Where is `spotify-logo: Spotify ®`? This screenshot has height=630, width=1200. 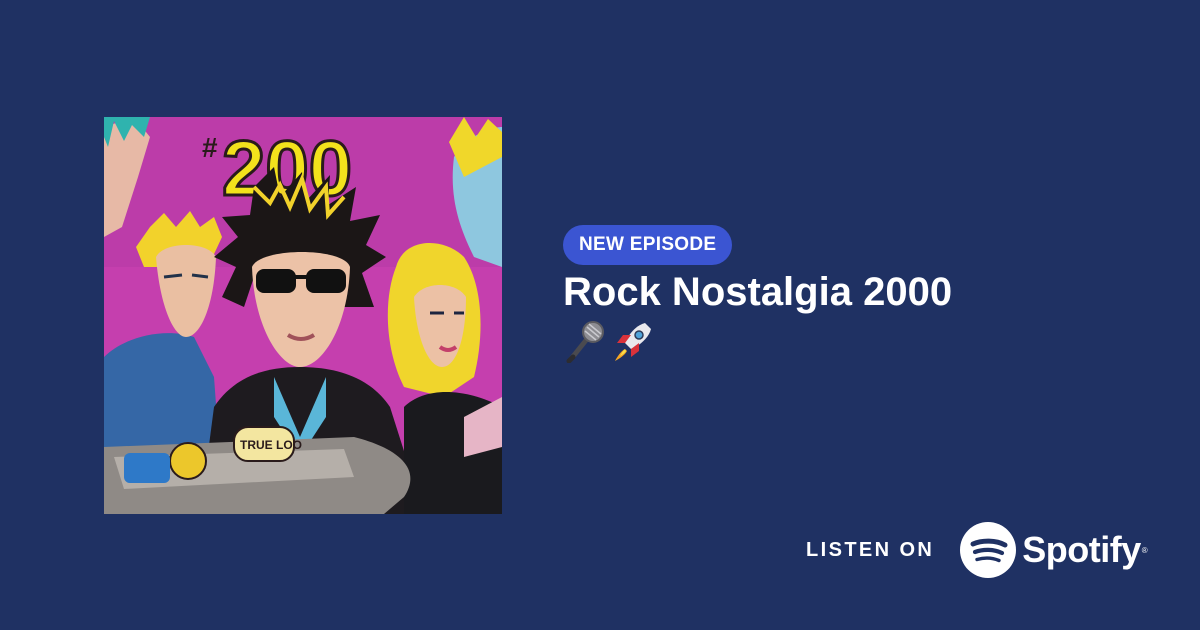 spotify-logo: Spotify ® is located at coordinates (1054, 550).